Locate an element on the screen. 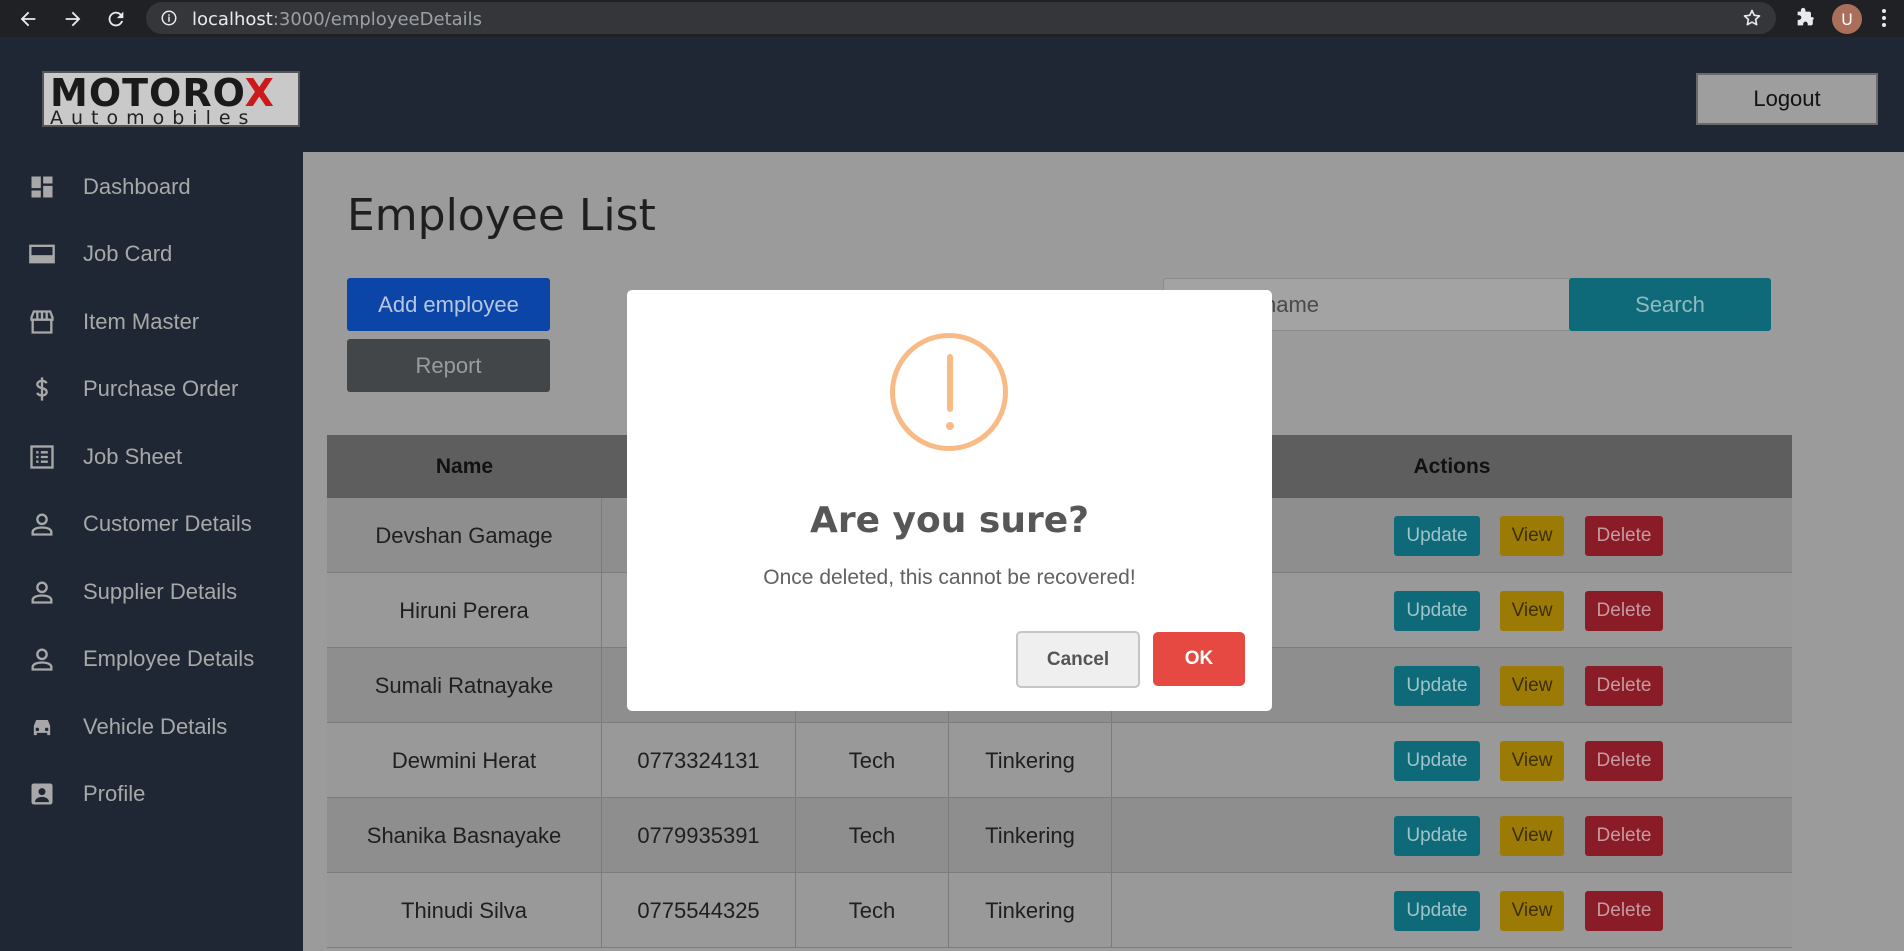 This screenshot has width=1904, height=951. browser-toolbar: localhost:3000/employeeDetails U is located at coordinates (952, 18).